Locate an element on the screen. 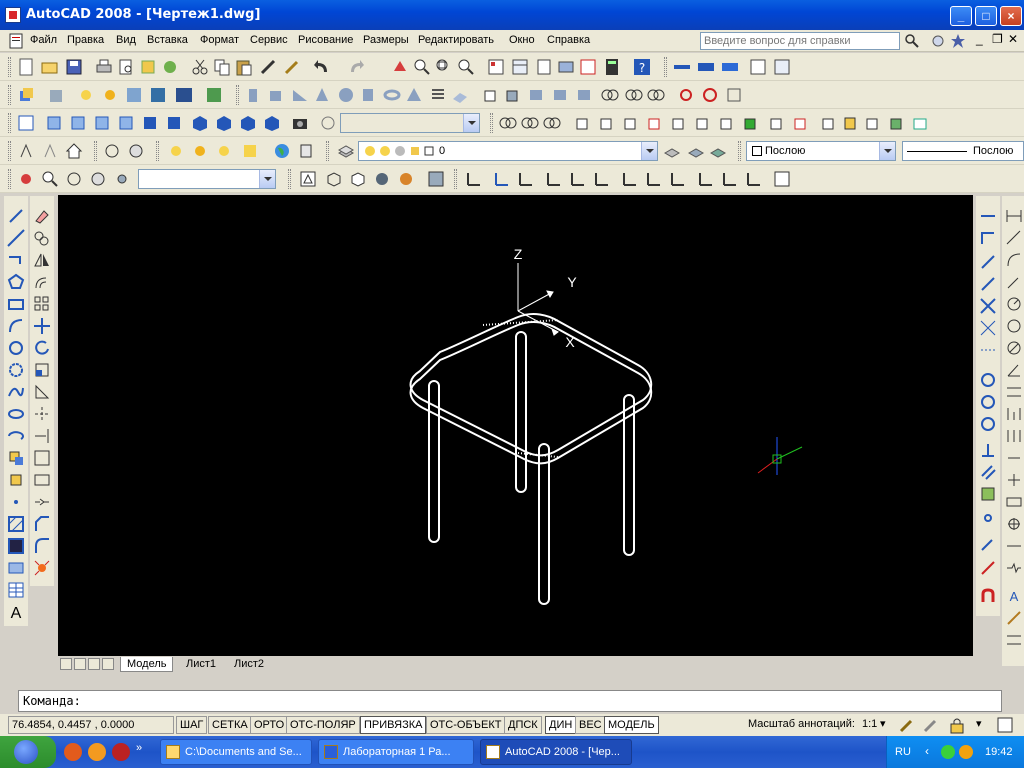 The image size is (1024, 768). ucs-y-icon is located at coordinates (730, 179).